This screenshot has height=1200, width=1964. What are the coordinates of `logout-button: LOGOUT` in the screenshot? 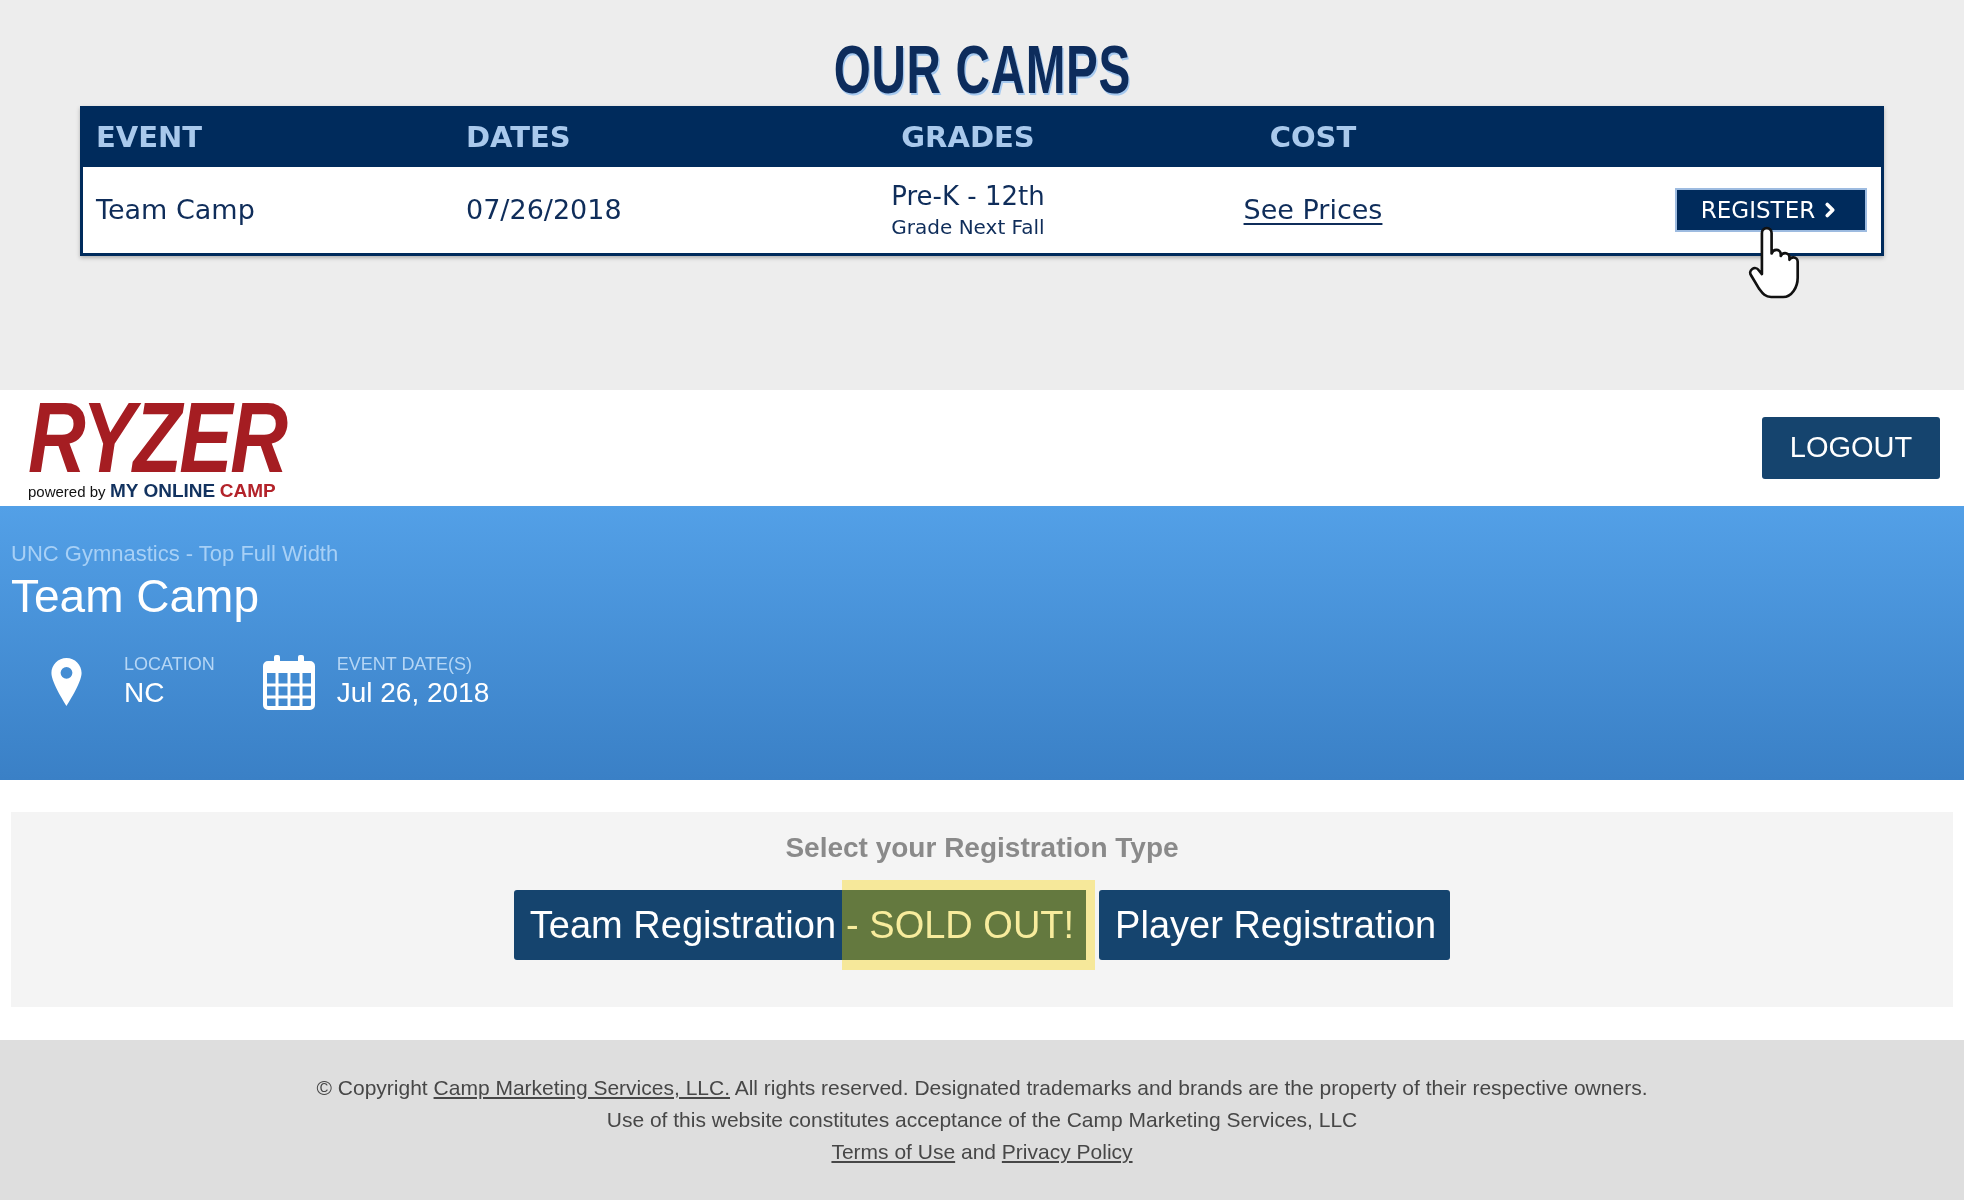 It's located at (1851, 448).